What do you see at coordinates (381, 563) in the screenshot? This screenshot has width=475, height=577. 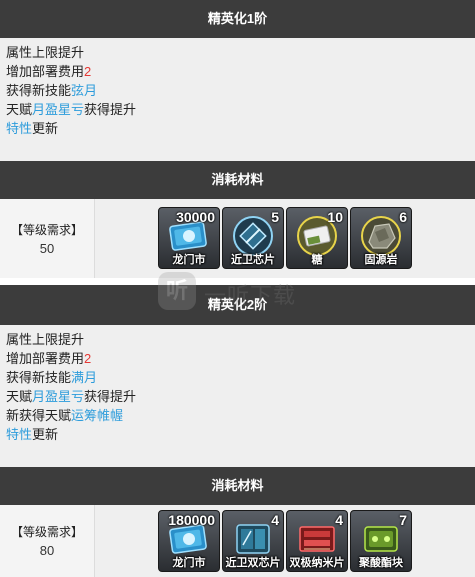 I see `material-name: 聚酸酯块` at bounding box center [381, 563].